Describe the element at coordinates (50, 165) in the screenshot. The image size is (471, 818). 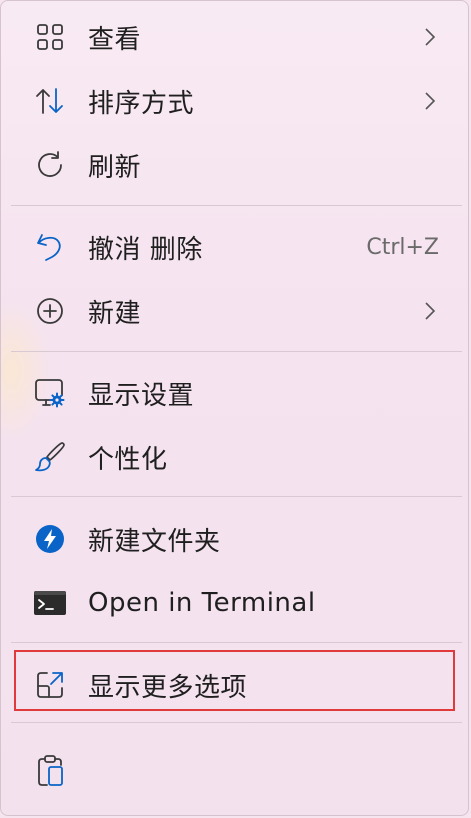
I see `refresh-icon` at that location.